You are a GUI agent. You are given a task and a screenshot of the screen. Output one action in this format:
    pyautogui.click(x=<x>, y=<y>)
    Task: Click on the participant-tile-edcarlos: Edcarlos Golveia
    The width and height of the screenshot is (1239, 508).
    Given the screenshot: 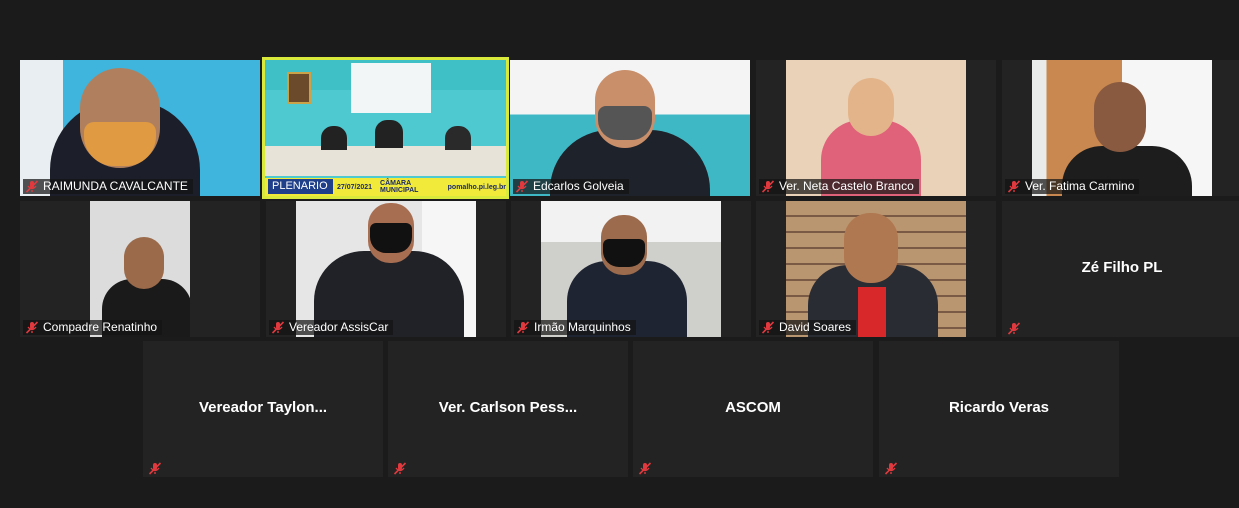 What is the action you would take?
    pyautogui.click(x=630, y=128)
    